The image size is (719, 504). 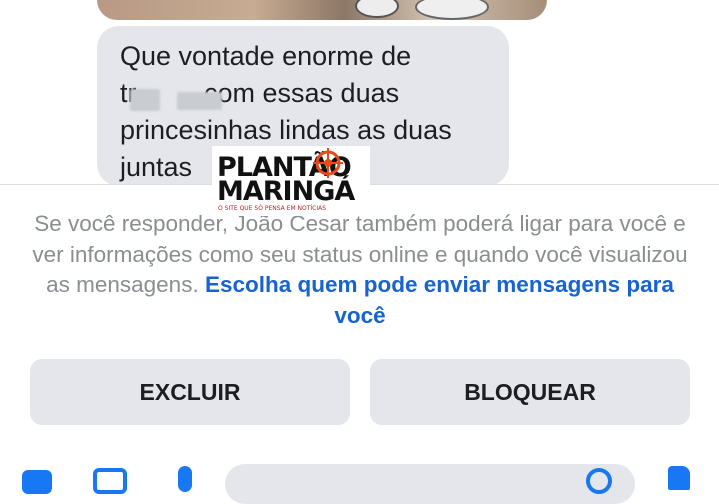 I want to click on gallery-icon, so click(x=110, y=481).